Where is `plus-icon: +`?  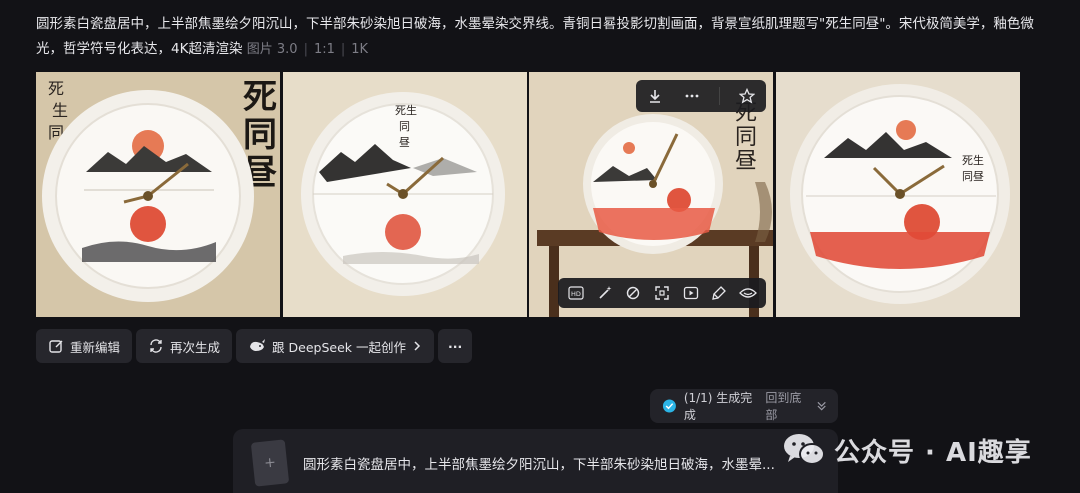
plus-icon: + is located at coordinates (270, 463).